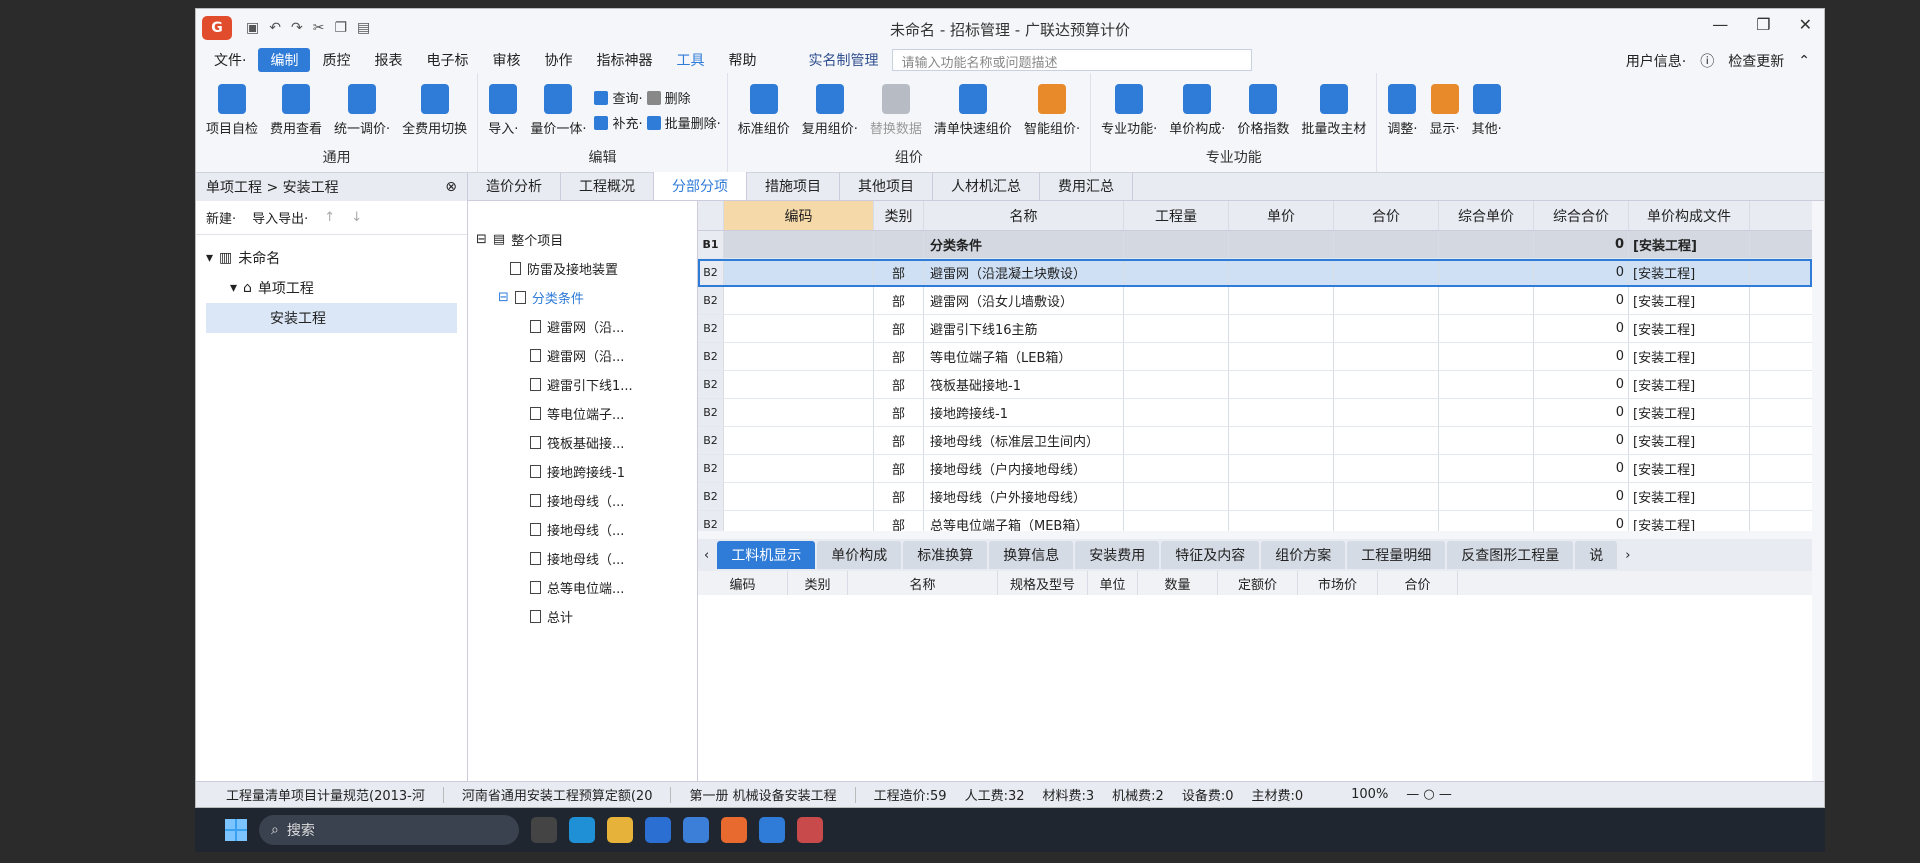 This screenshot has width=1920, height=863. I want to click on windows-start-icon, so click(236, 830).